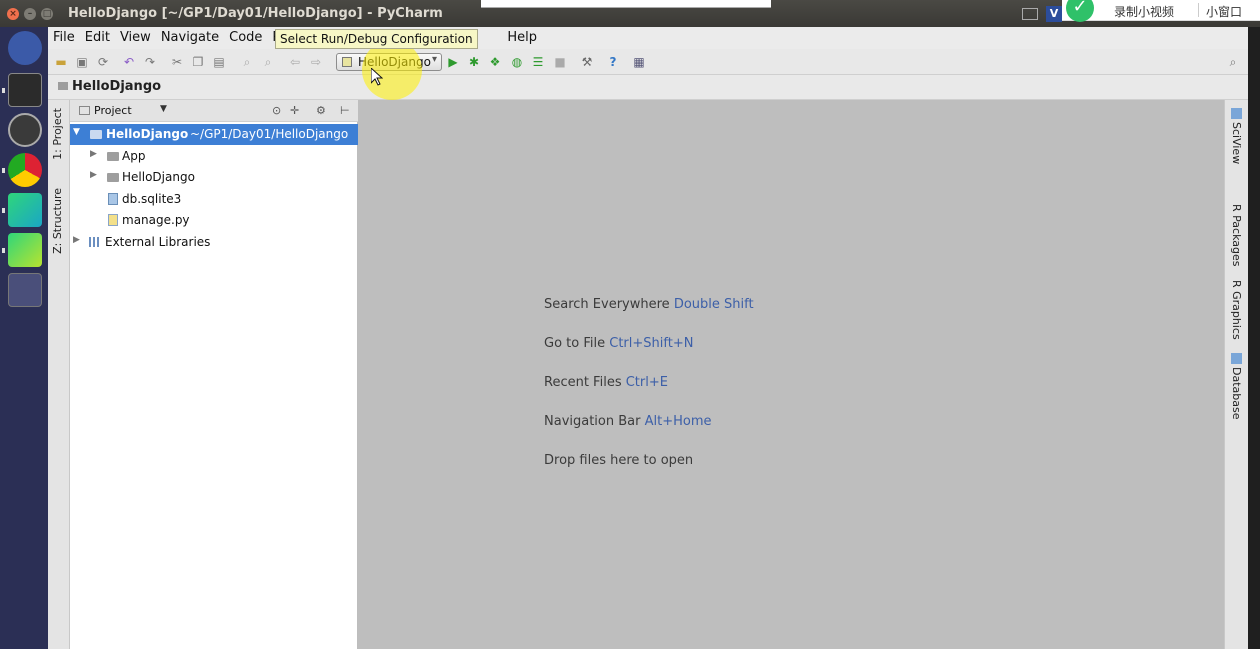  Describe the element at coordinates (25, 90) in the screenshot. I see `terminal-icon` at that location.